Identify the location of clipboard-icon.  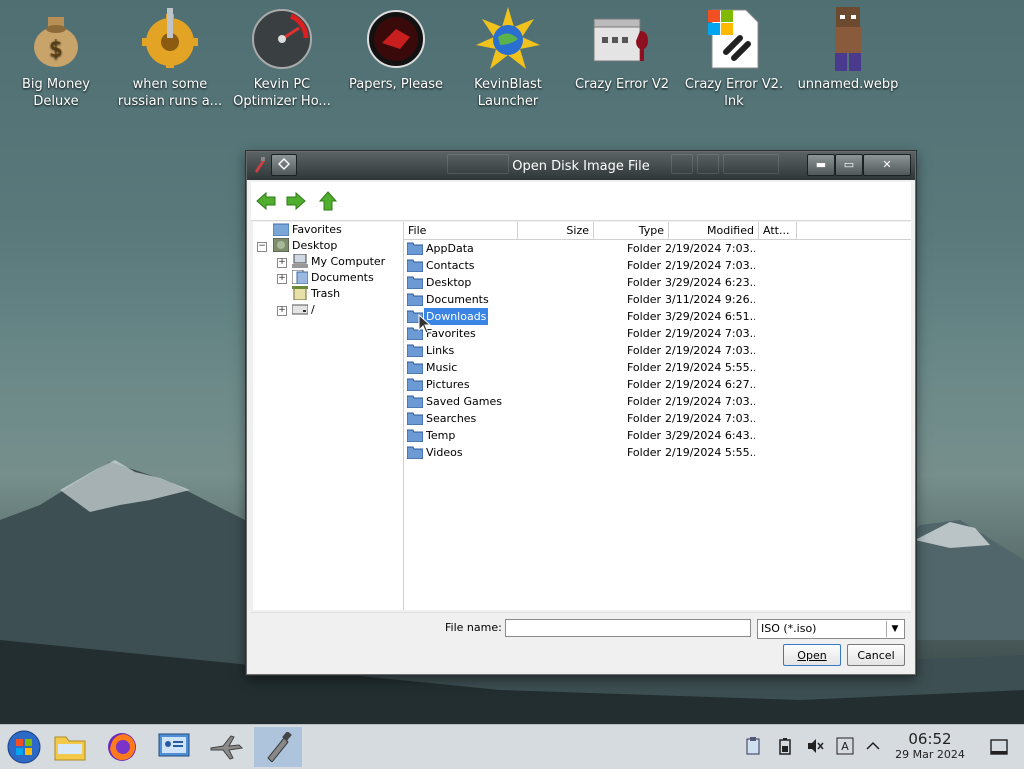
(753, 746).